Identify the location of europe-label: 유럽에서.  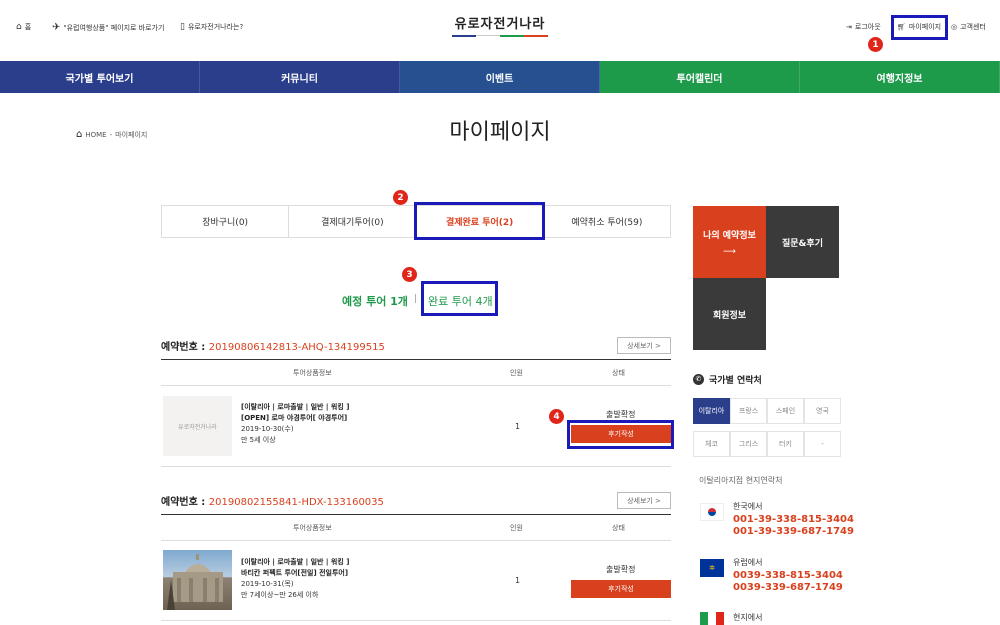
(748, 562).